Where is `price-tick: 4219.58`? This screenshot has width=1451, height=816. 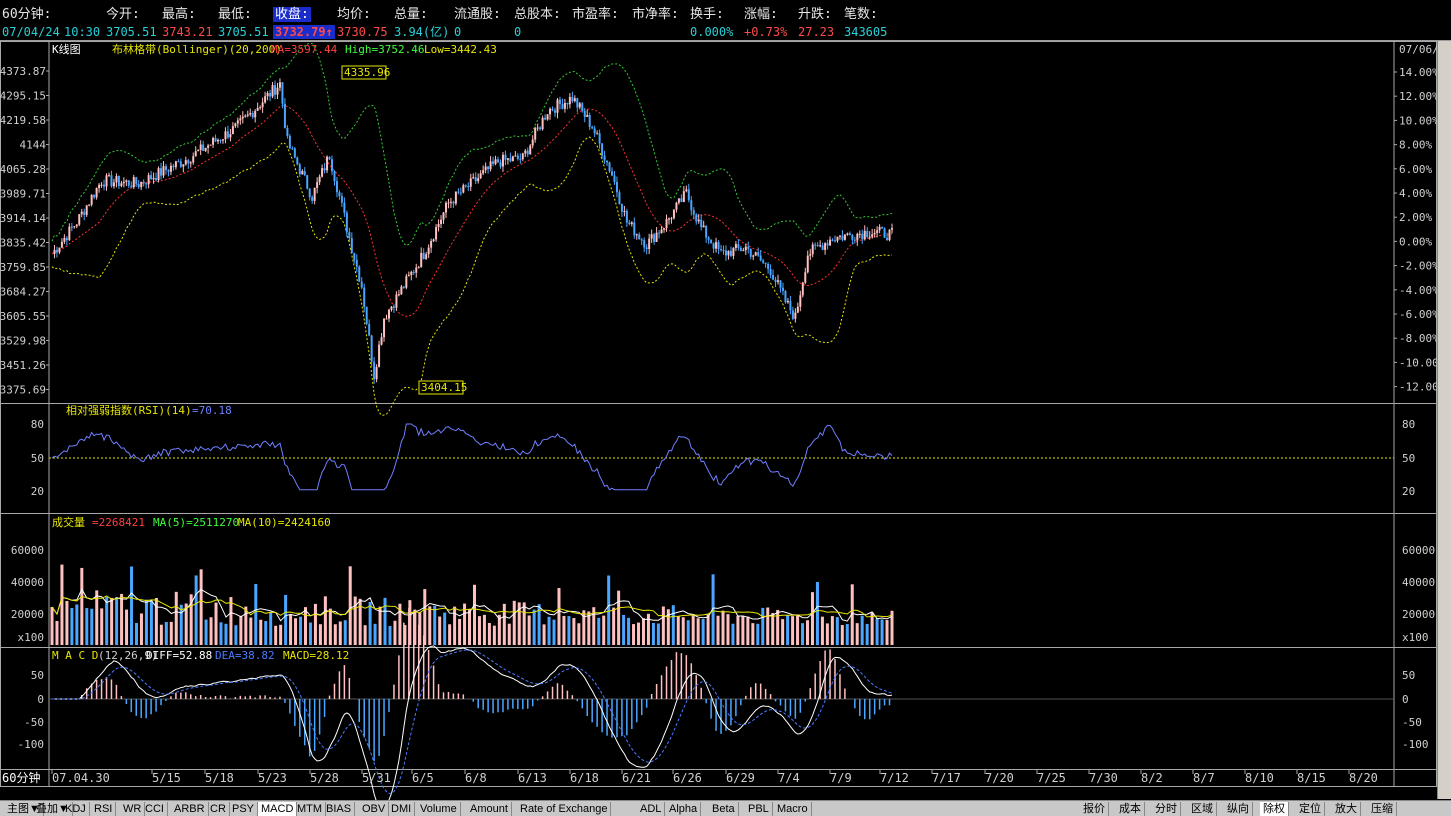 price-tick: 4219.58 is located at coordinates (23, 120).